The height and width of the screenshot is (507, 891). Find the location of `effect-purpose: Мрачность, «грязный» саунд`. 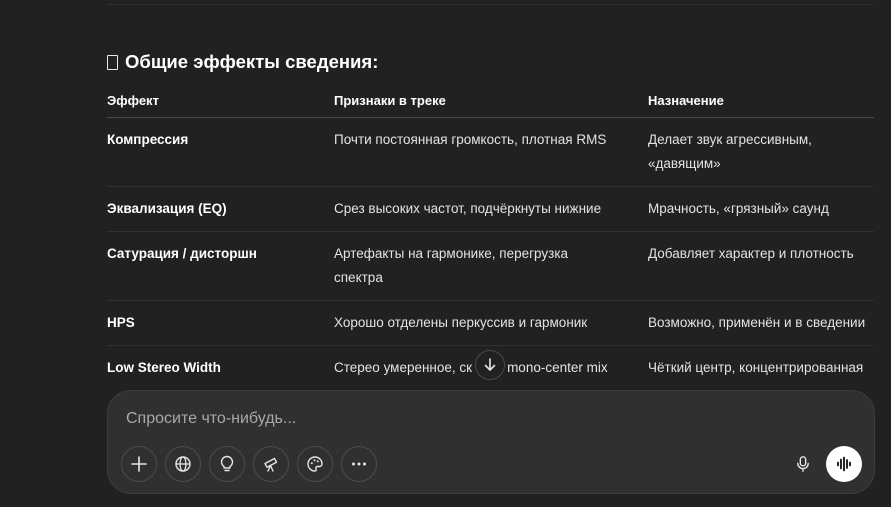

effect-purpose: Мрачность, «грязный» саунд is located at coordinates (761, 209).